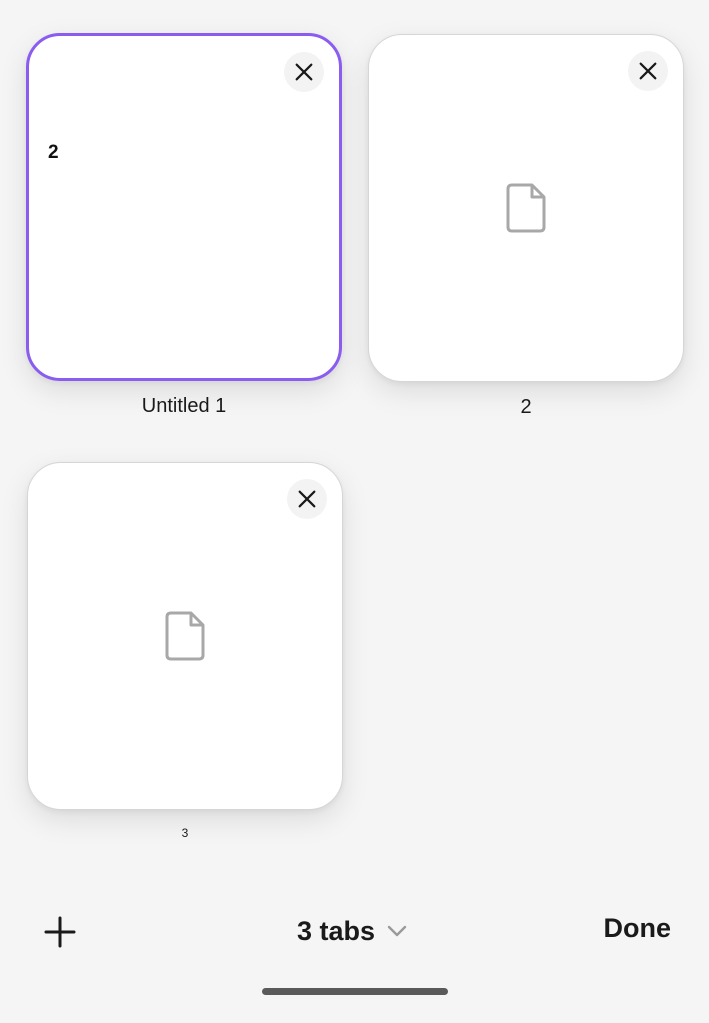 The height and width of the screenshot is (1023, 709). I want to click on done-button: Done, so click(638, 928).